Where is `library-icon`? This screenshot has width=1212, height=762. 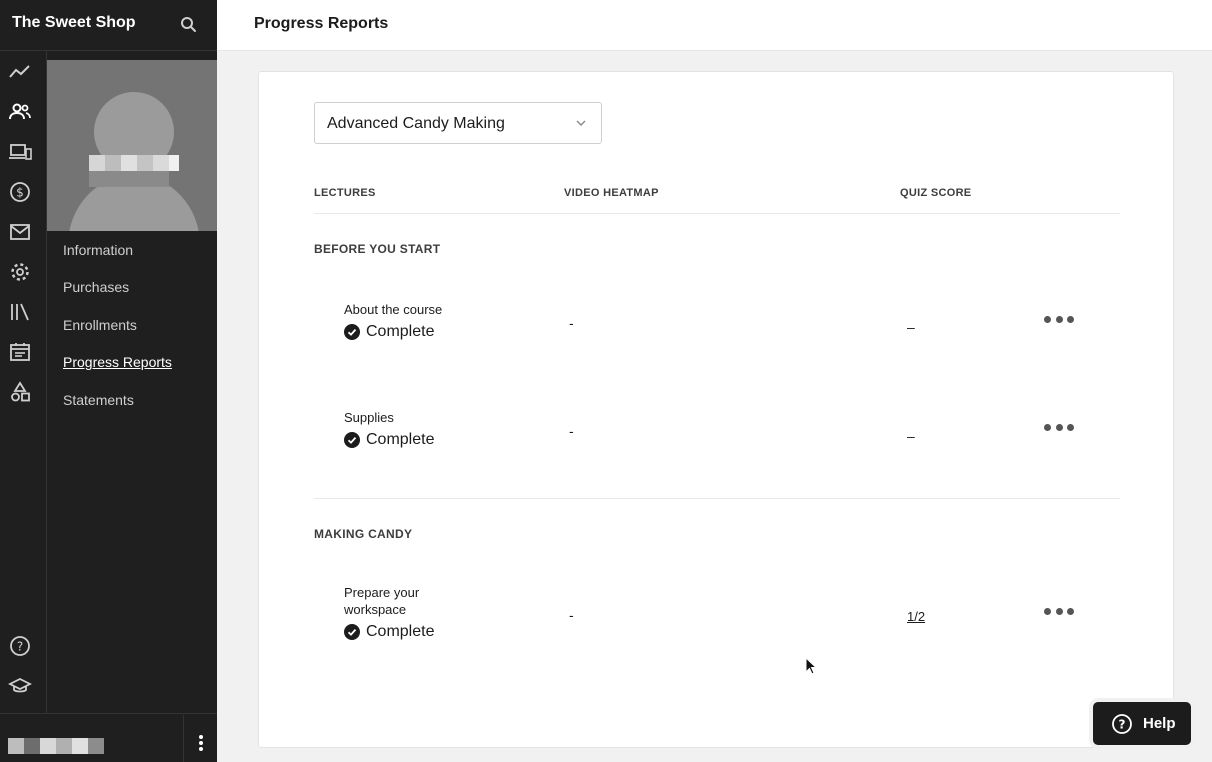
library-icon is located at coordinates (20, 312).